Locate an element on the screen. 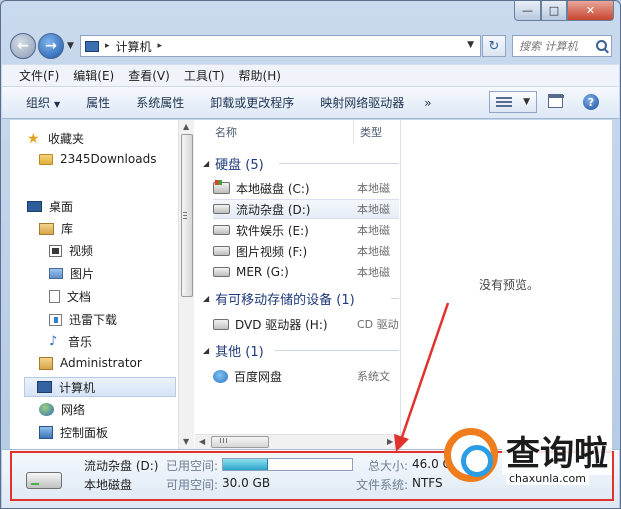  address-history-dropdown: ▼ is located at coordinates (470, 45).